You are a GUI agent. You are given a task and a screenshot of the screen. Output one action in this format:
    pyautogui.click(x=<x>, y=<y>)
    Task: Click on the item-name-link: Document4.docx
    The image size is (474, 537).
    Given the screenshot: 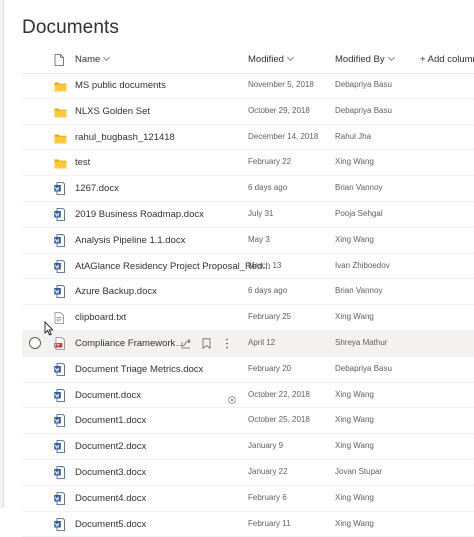 What is the action you would take?
    pyautogui.click(x=110, y=498)
    